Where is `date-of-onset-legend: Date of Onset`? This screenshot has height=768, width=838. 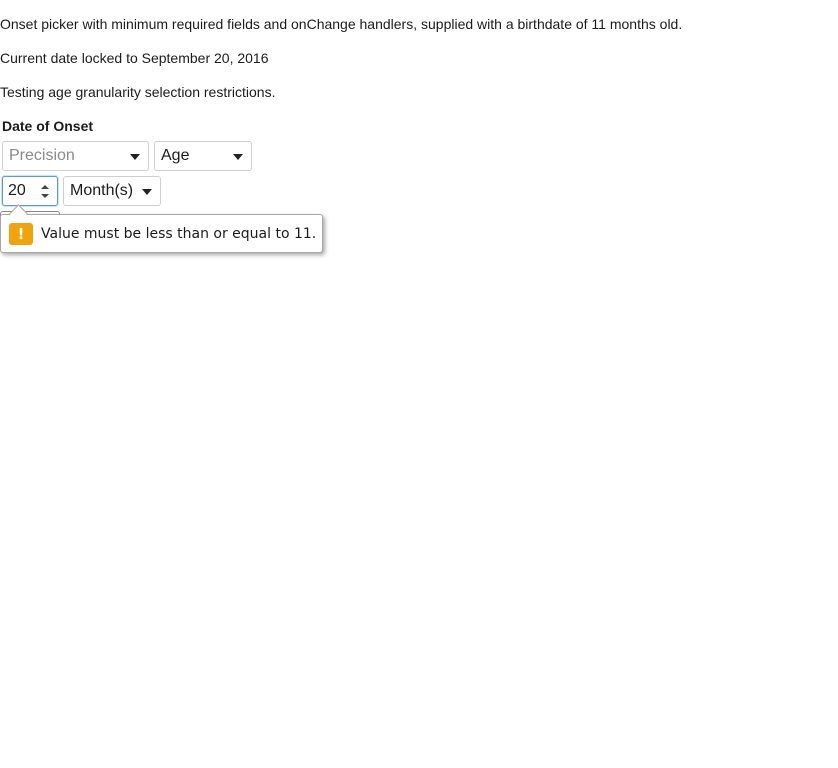 date-of-onset-legend: Date of Onset is located at coordinates (48, 126).